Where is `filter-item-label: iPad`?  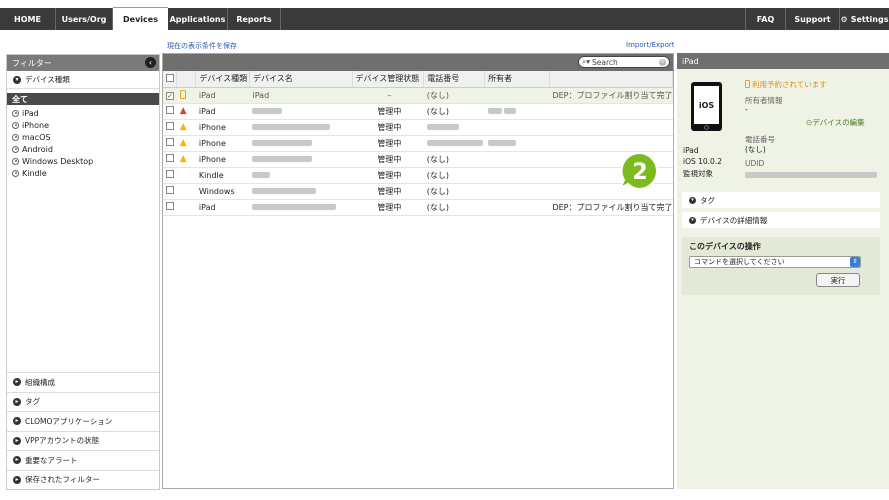
filter-item-label: iPad is located at coordinates (30, 113).